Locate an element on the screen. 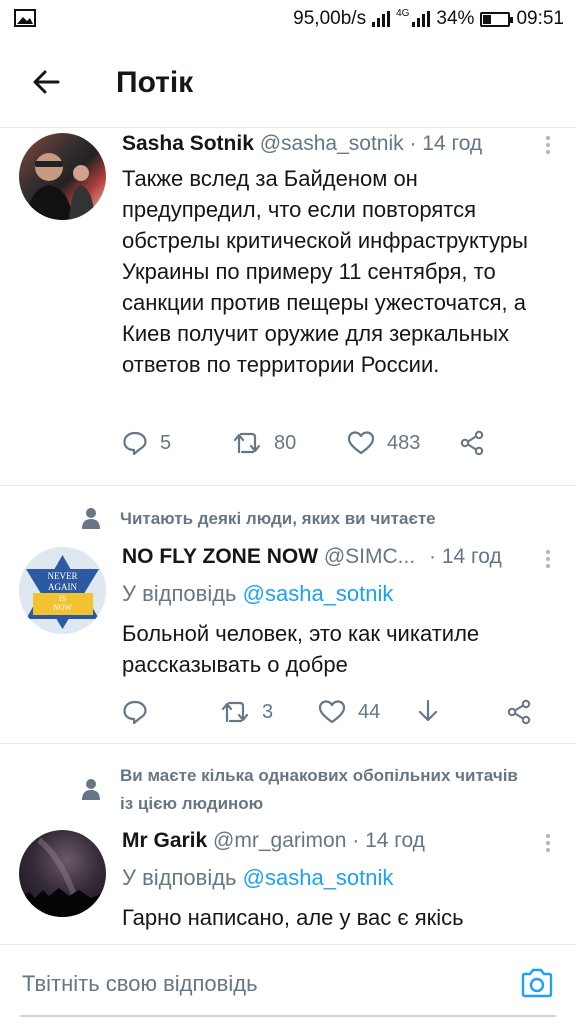 Image resolution: width=576 pixels, height=1024 pixels. social-context: Читають деякі люди, яких ви читаєте is located at coordinates (258, 519).